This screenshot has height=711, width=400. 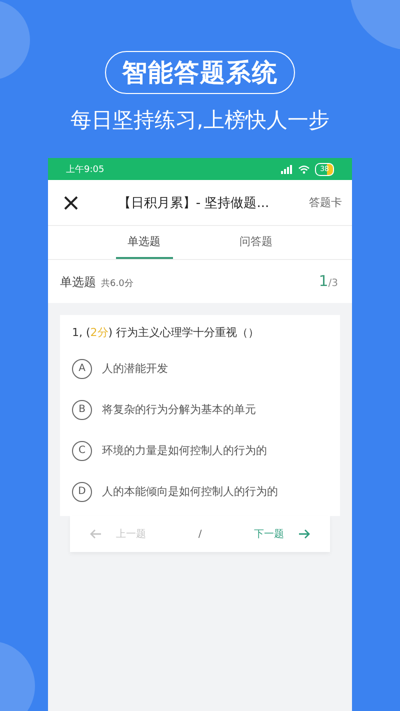 What do you see at coordinates (96, 534) in the screenshot?
I see `left-arrow-icon` at bounding box center [96, 534].